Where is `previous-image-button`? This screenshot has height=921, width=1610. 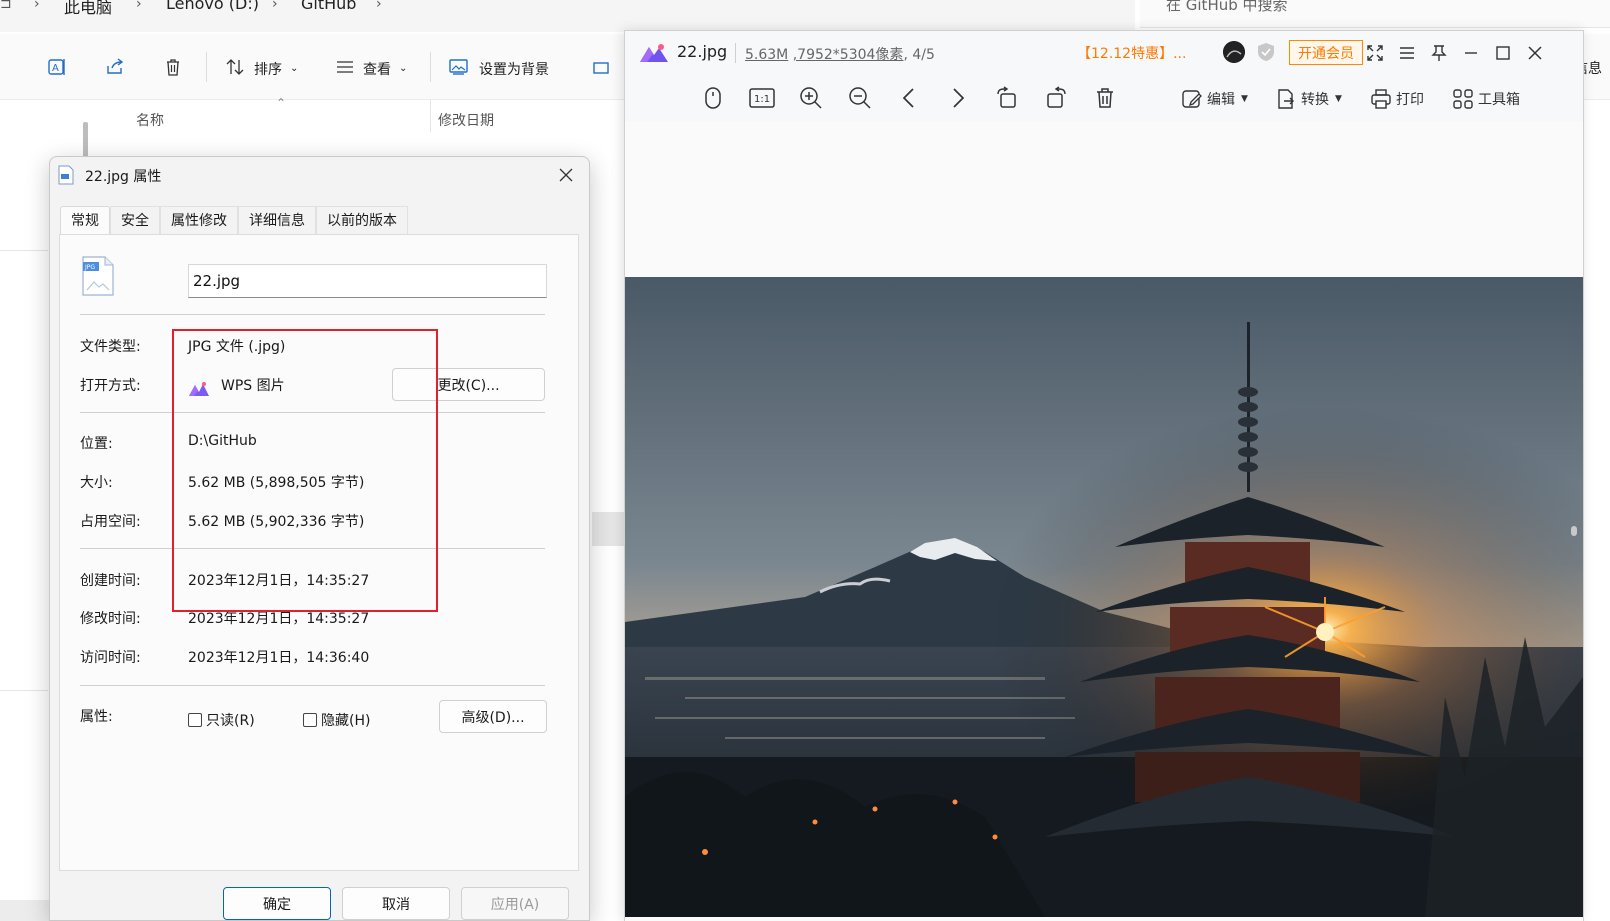
previous-image-button is located at coordinates (909, 98).